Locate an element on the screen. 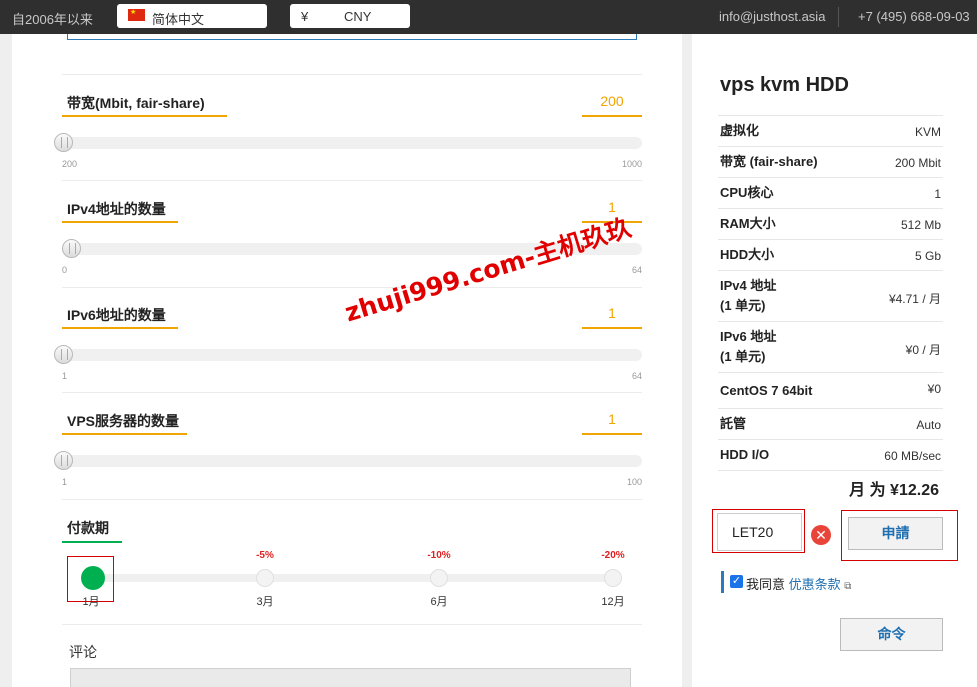 The width and height of the screenshot is (977, 687). bandwidth-label-underline is located at coordinates (144, 116).